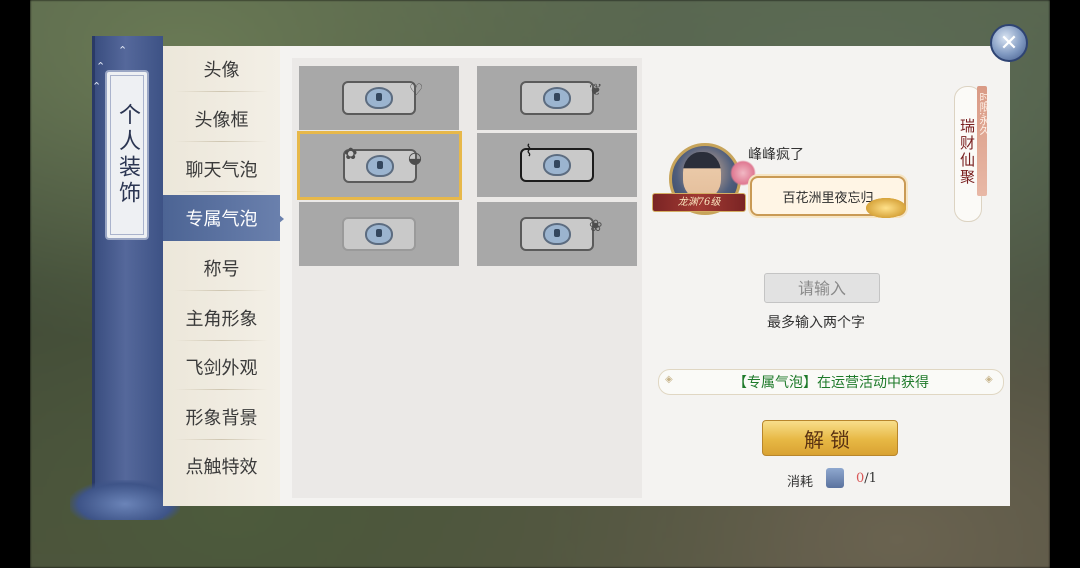 The width and height of the screenshot is (1080, 568). I want to click on category-label: 专属气泡, so click(221, 219).